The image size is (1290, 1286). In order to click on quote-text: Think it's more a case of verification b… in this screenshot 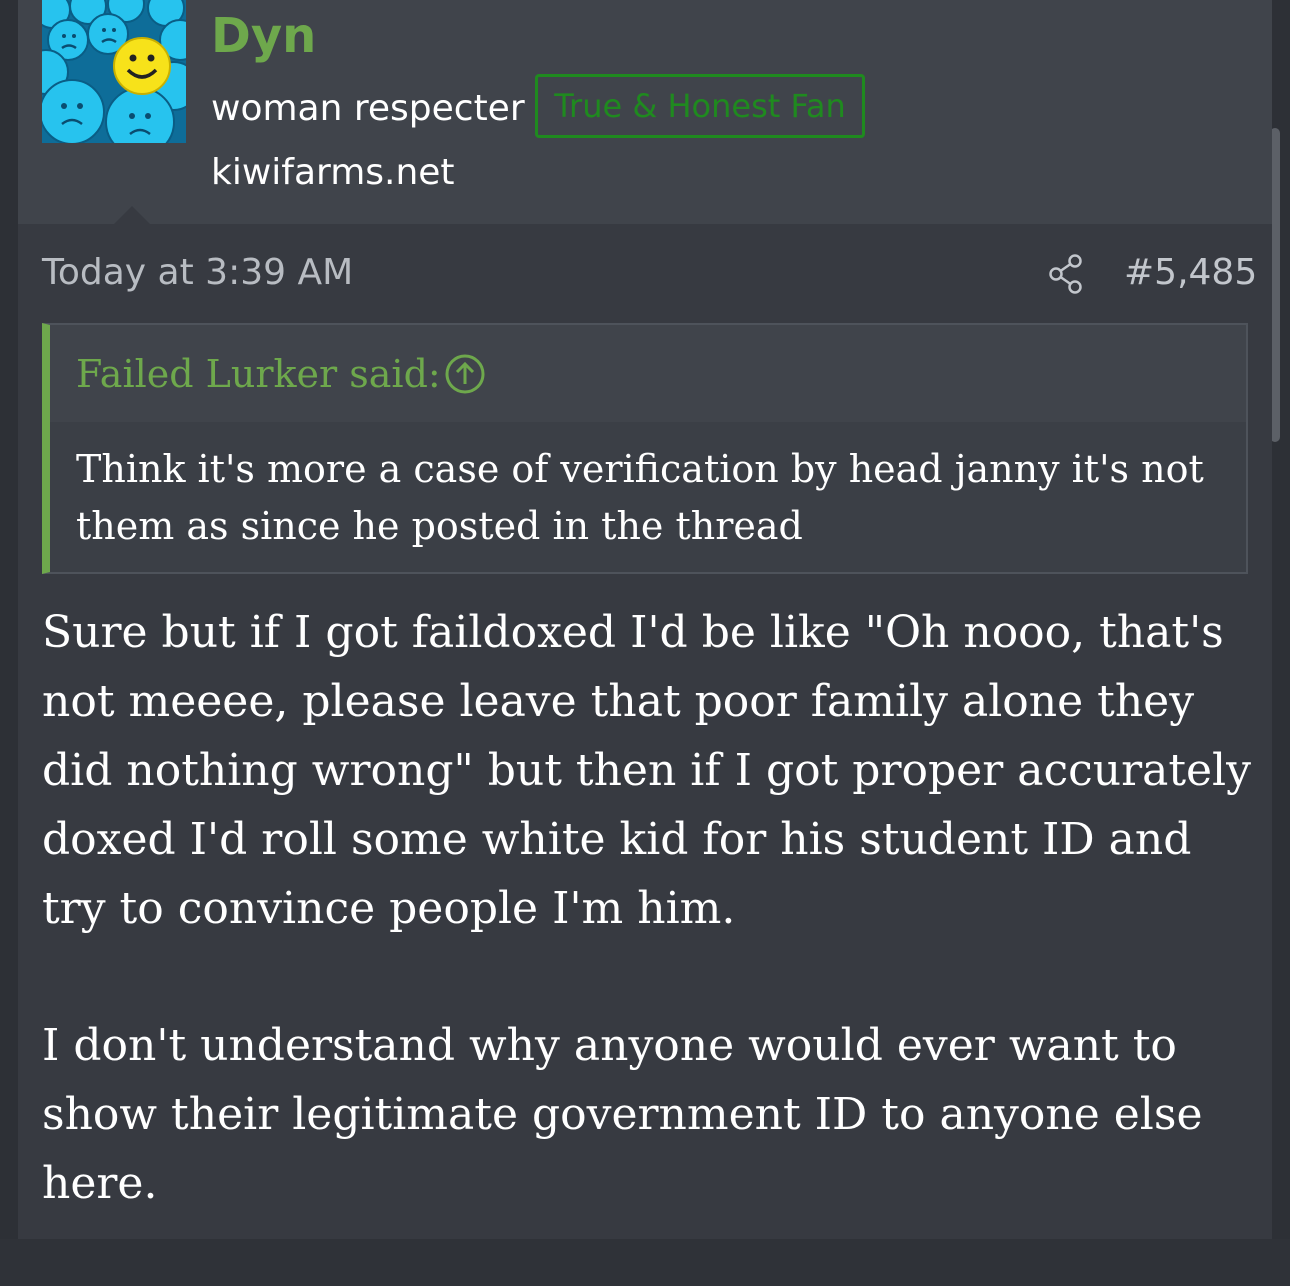, I will do `click(640, 497)`.